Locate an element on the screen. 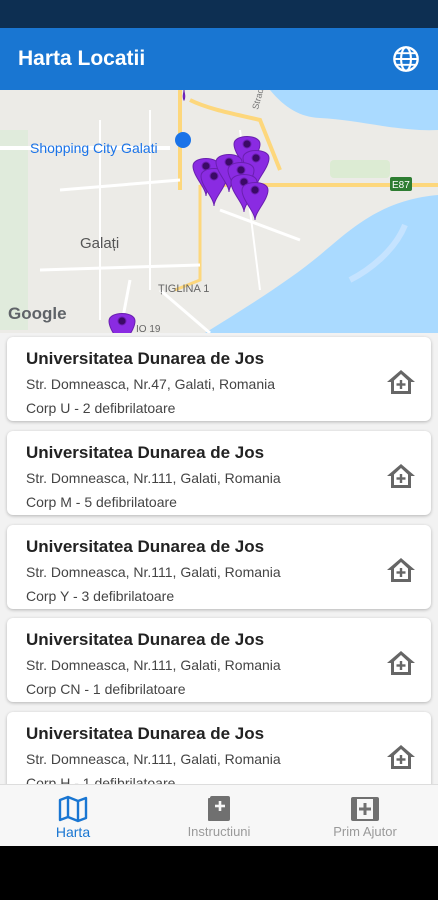 Image resolution: width=438 pixels, height=900 pixels. page-title: Harta Locatii is located at coordinates (82, 58).